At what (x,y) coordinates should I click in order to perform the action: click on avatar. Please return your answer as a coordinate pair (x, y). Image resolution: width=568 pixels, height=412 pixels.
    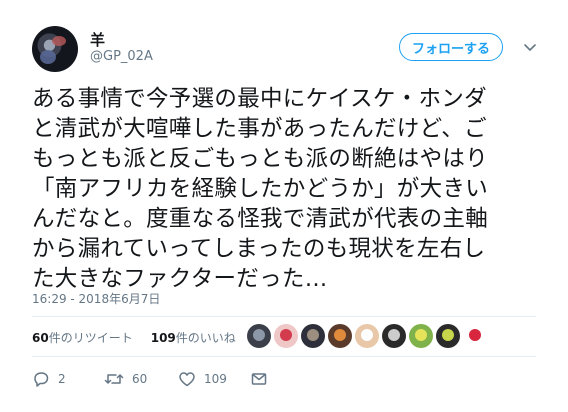
    Looking at the image, I should click on (55, 49).